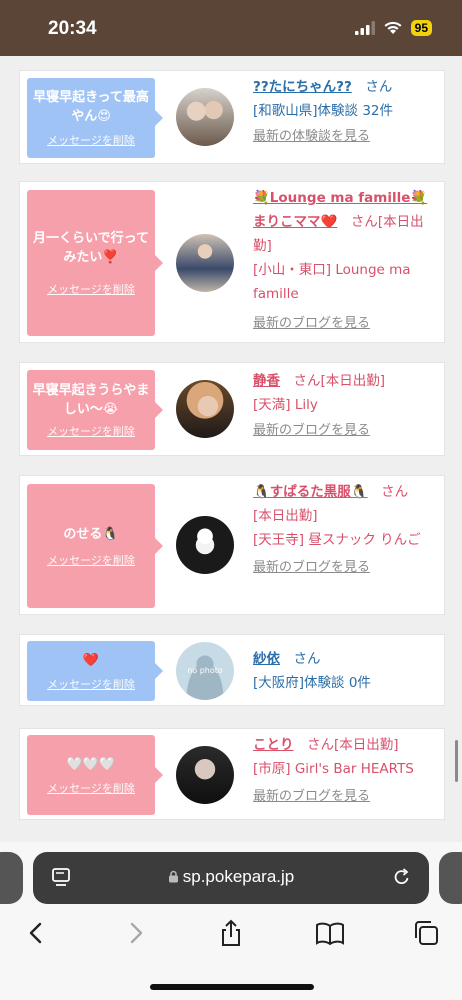  I want to click on message-text: 早寝早起きうらやましい〜😭, so click(91, 400).